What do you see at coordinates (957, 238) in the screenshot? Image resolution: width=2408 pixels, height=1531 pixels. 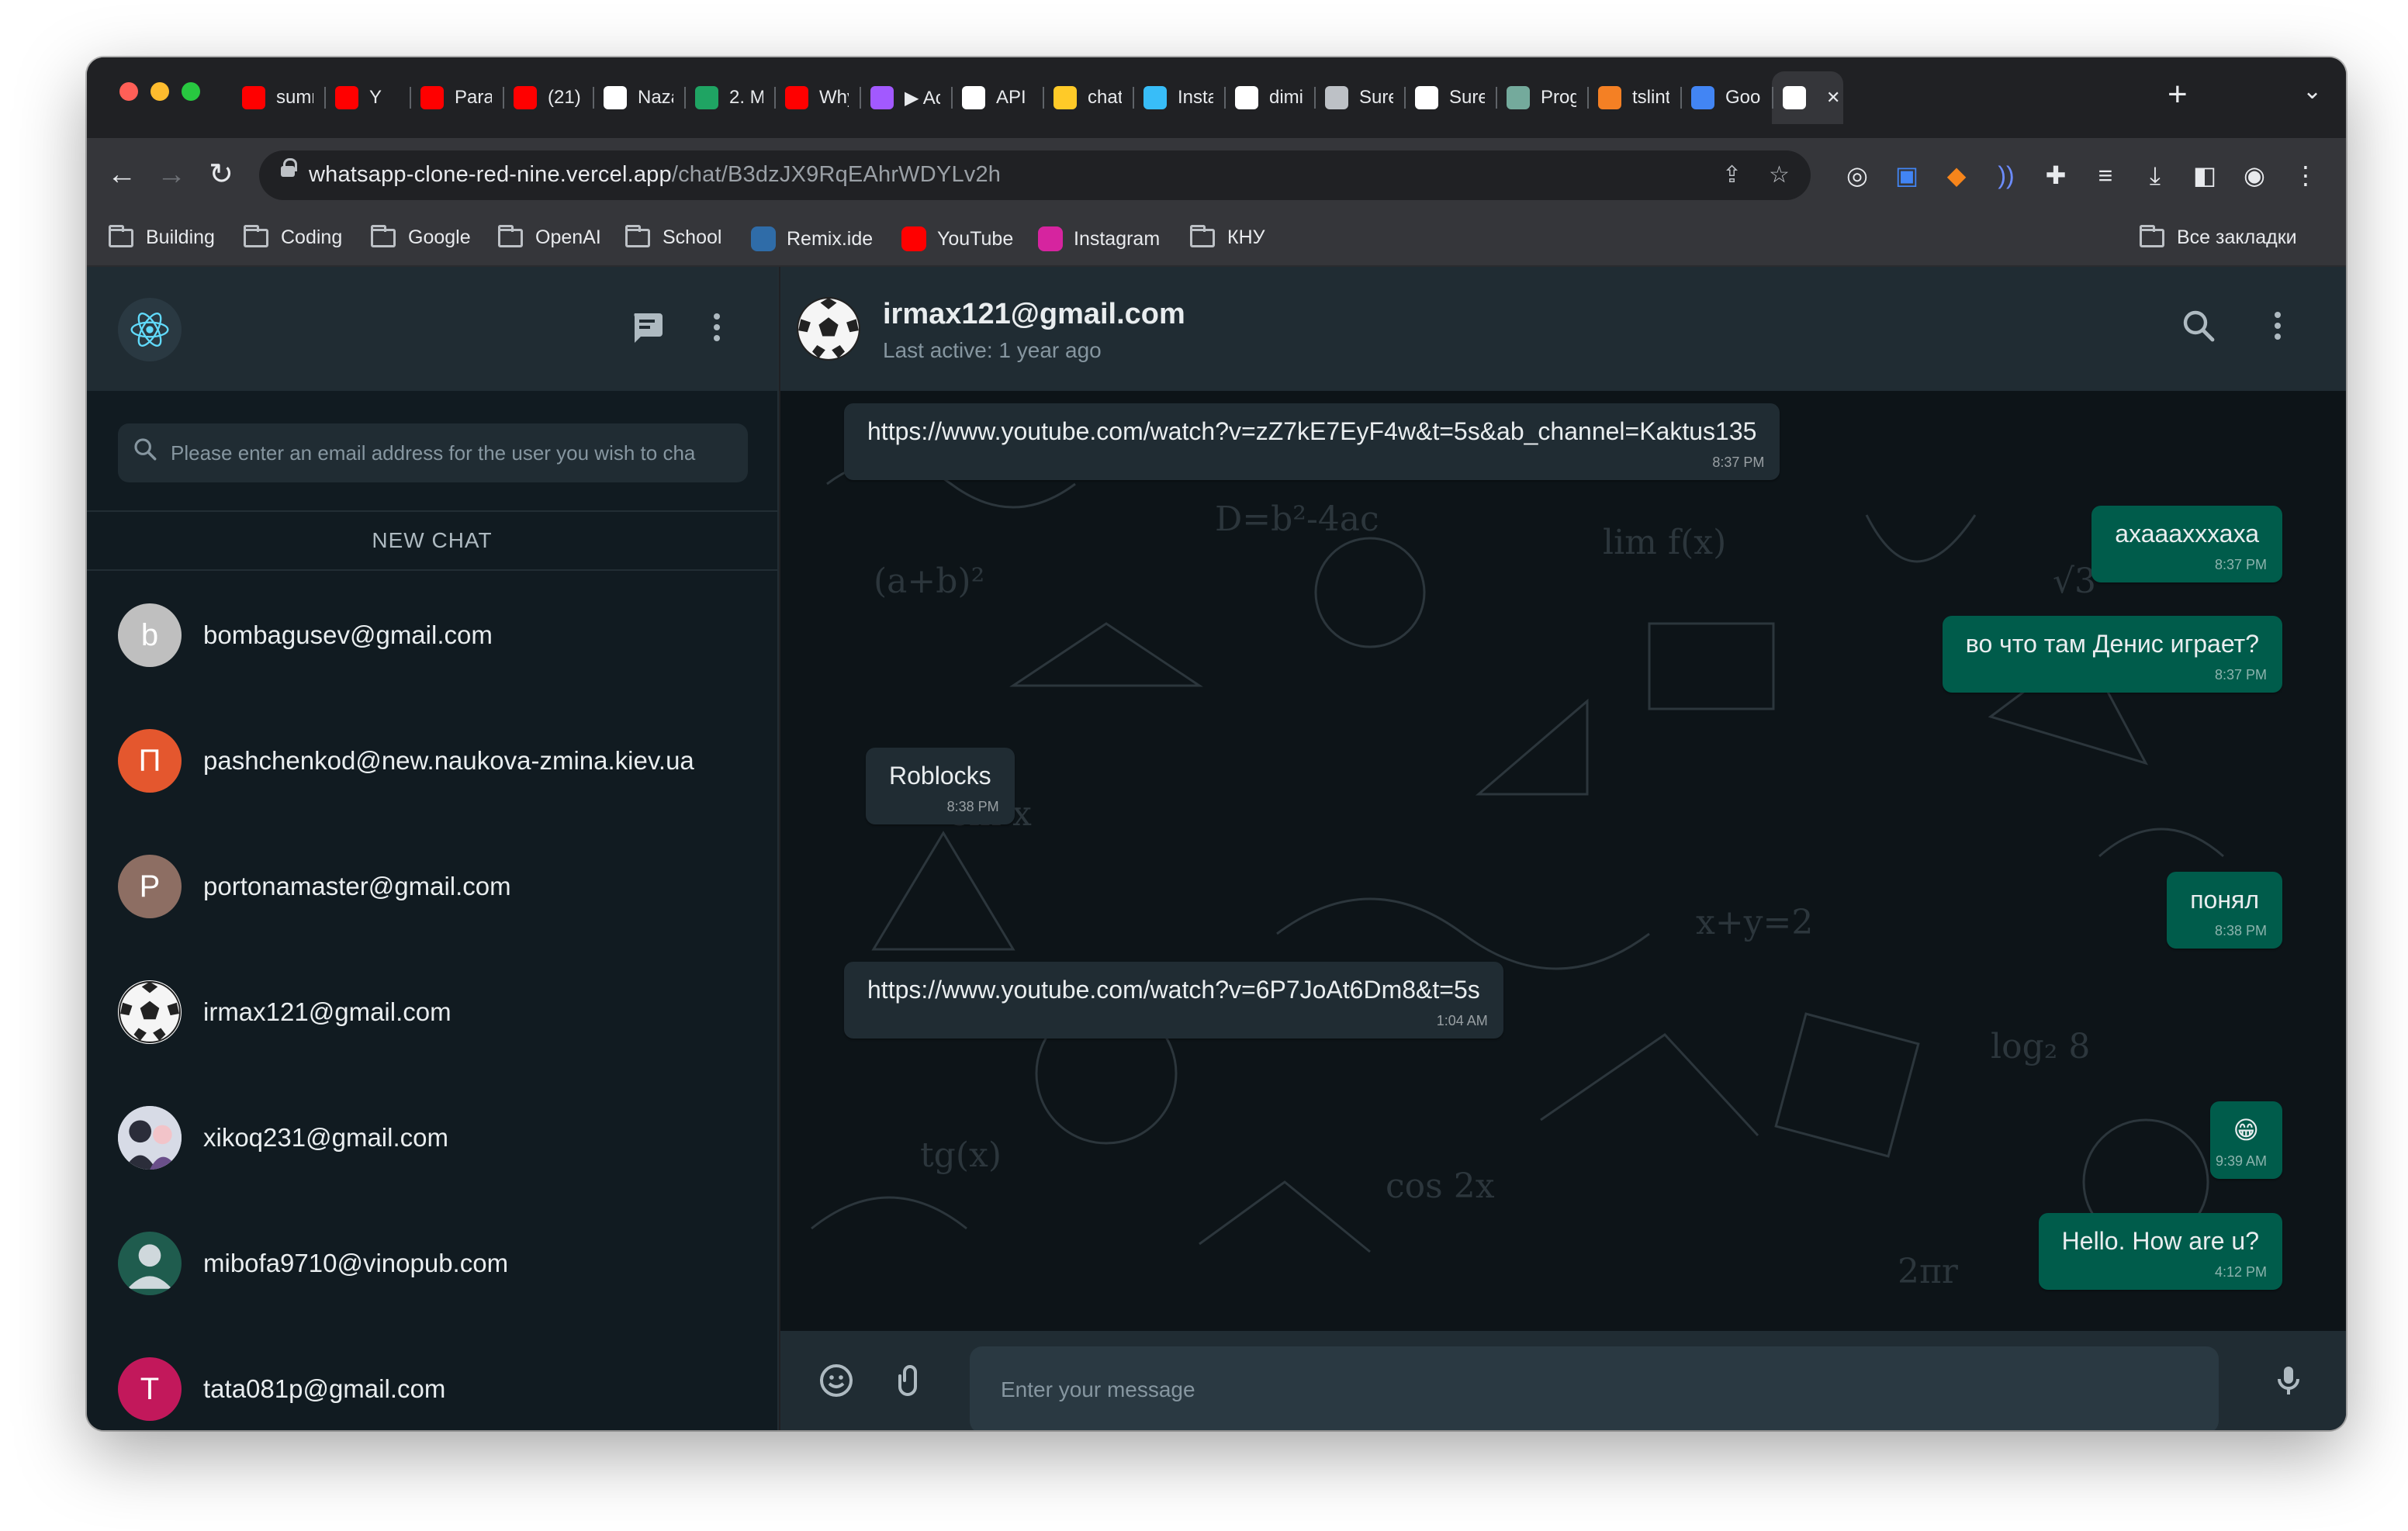 I see `bookmark-youtube: YouTube` at bounding box center [957, 238].